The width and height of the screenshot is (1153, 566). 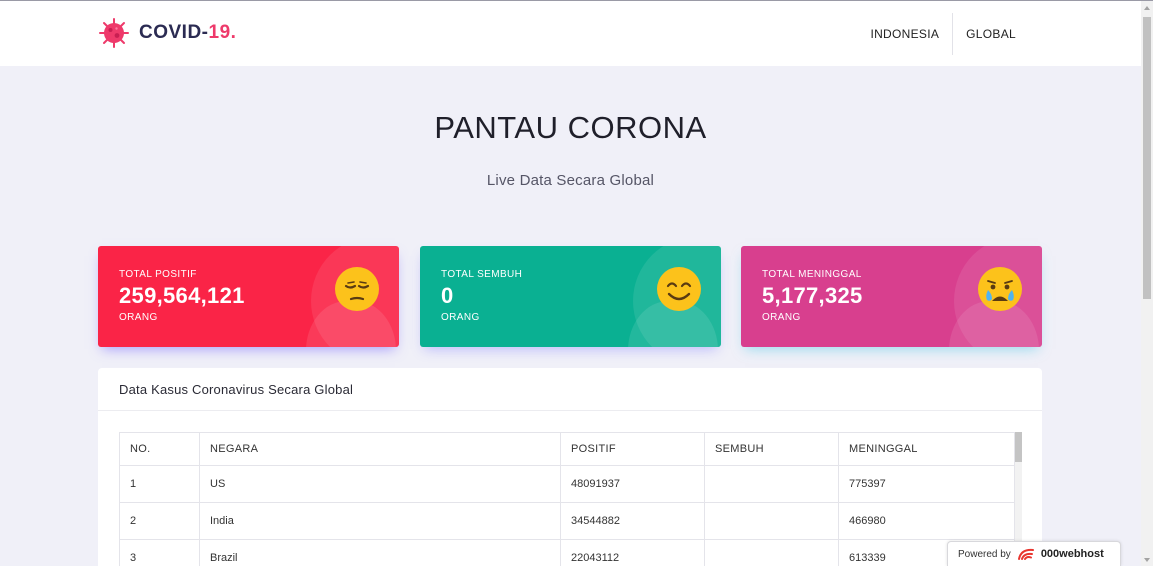 I want to click on brand-name-accent: 19., so click(x=222, y=32).